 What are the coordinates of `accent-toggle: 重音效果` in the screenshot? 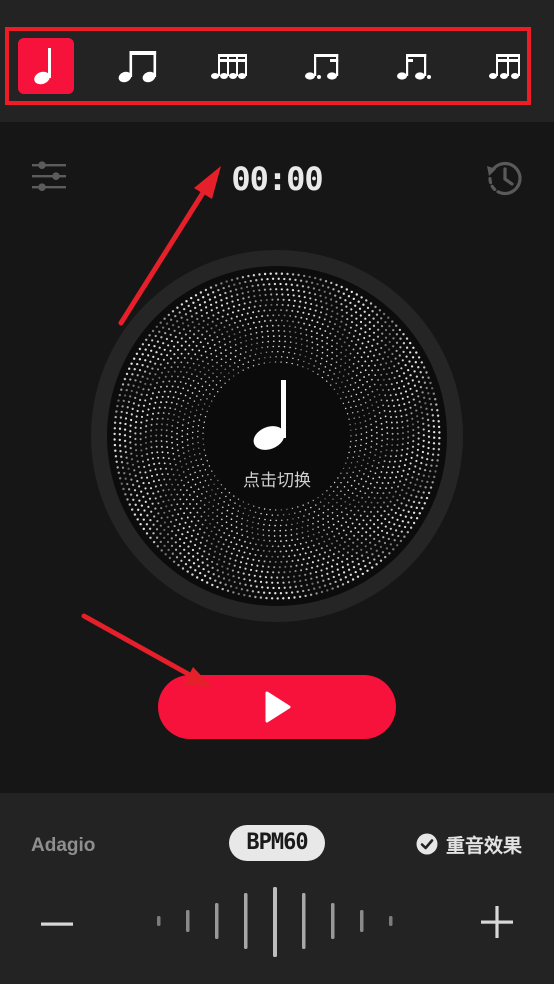 It's located at (469, 844).